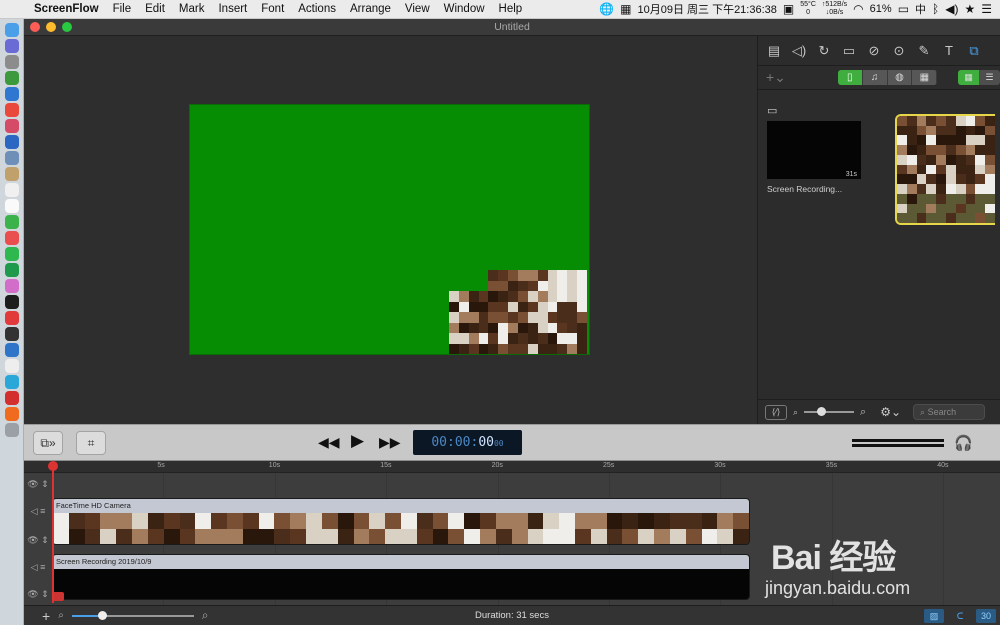  What do you see at coordinates (925, 77) in the screenshot?
I see `list-filter-icon: ▦` at bounding box center [925, 77].